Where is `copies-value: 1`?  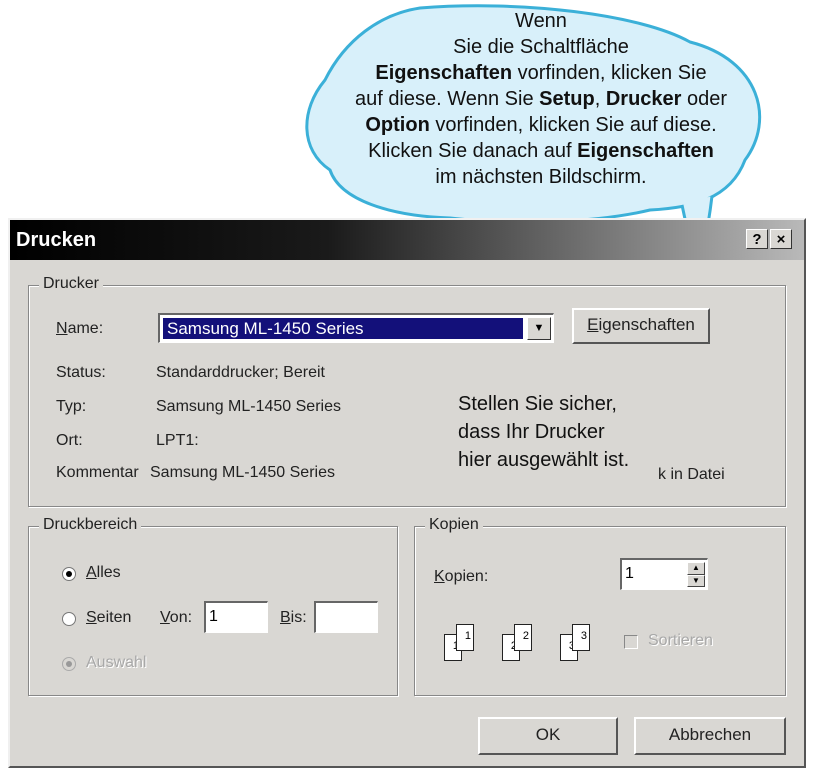
copies-value: 1 is located at coordinates (629, 573).